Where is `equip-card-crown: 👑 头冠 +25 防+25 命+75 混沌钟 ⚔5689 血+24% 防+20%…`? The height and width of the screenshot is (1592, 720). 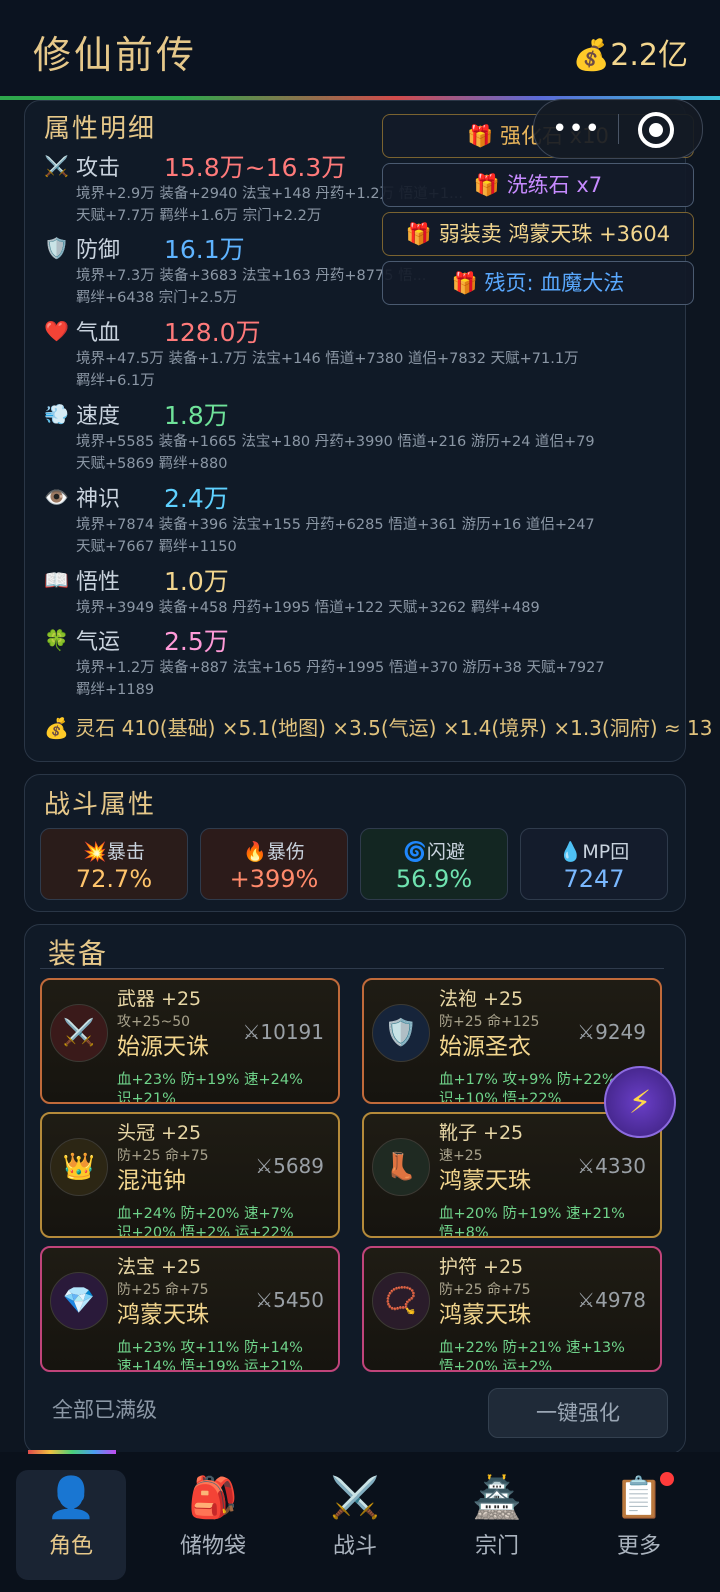
equip-card-crown: 👑 头冠 +25 防+25 命+75 混沌钟 ⚔5689 血+24% 防+20%… is located at coordinates (190, 1175).